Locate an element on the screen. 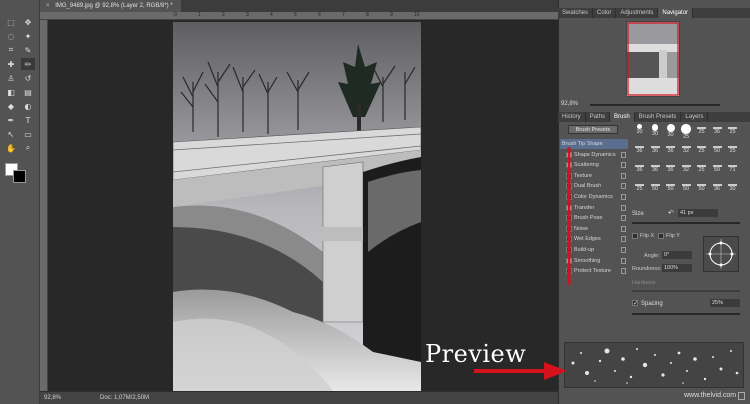 This screenshot has height=404, width=750. healing-brush-icon: ✚ is located at coordinates (11, 64).